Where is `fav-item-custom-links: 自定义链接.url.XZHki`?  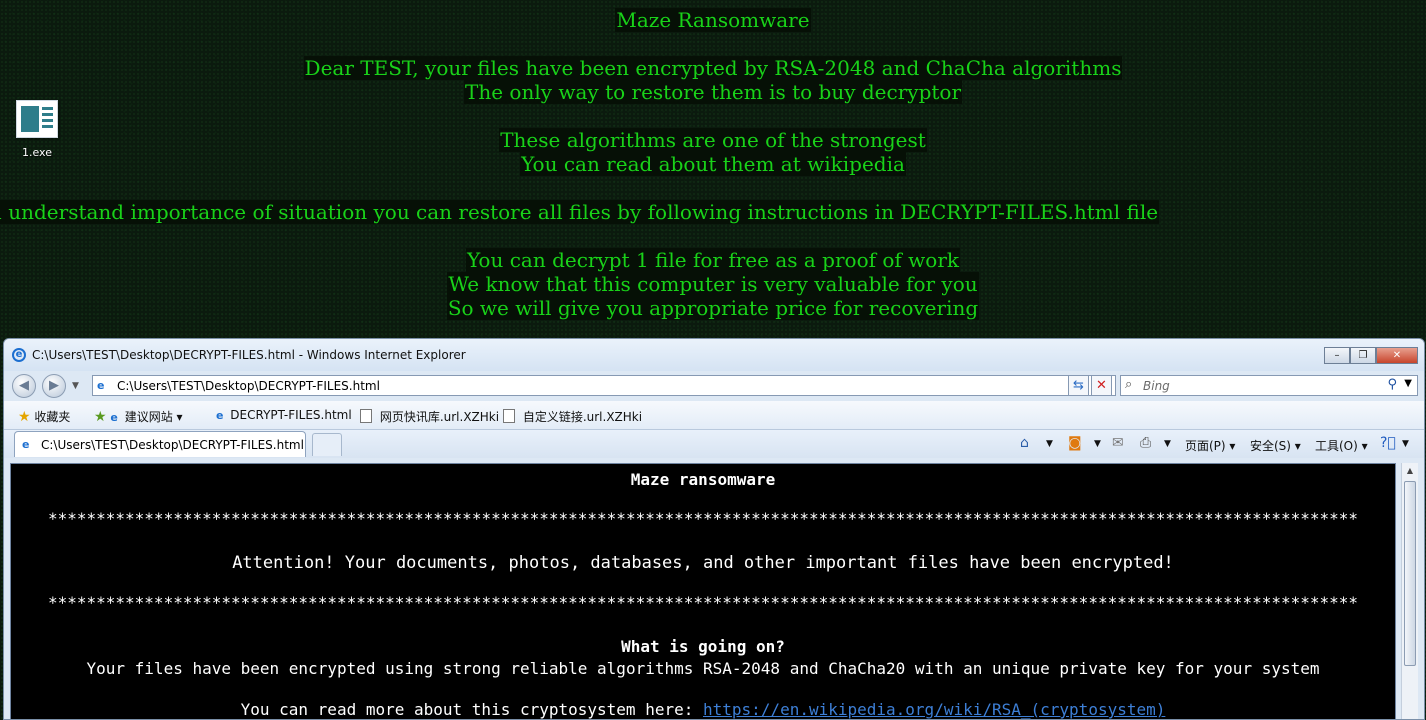
fav-item-custom-links: 自定义链接.url.XZHki is located at coordinates (572, 416).